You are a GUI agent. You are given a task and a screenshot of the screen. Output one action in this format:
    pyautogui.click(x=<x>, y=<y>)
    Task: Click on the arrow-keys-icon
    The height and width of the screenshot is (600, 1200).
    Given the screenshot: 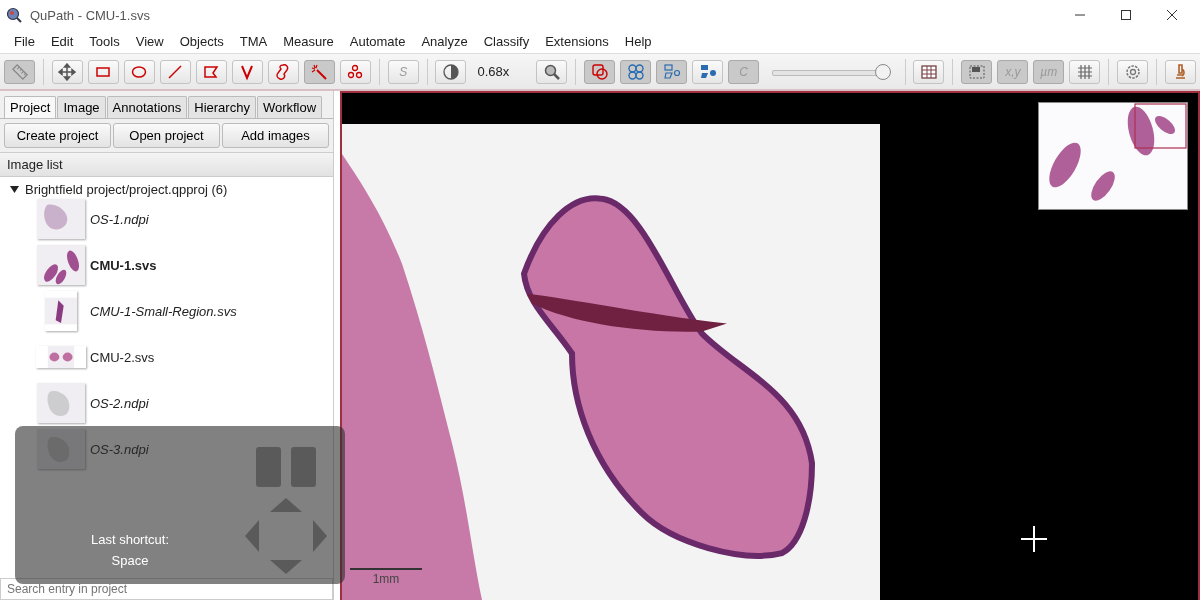 What is the action you would take?
    pyautogui.click(x=286, y=536)
    